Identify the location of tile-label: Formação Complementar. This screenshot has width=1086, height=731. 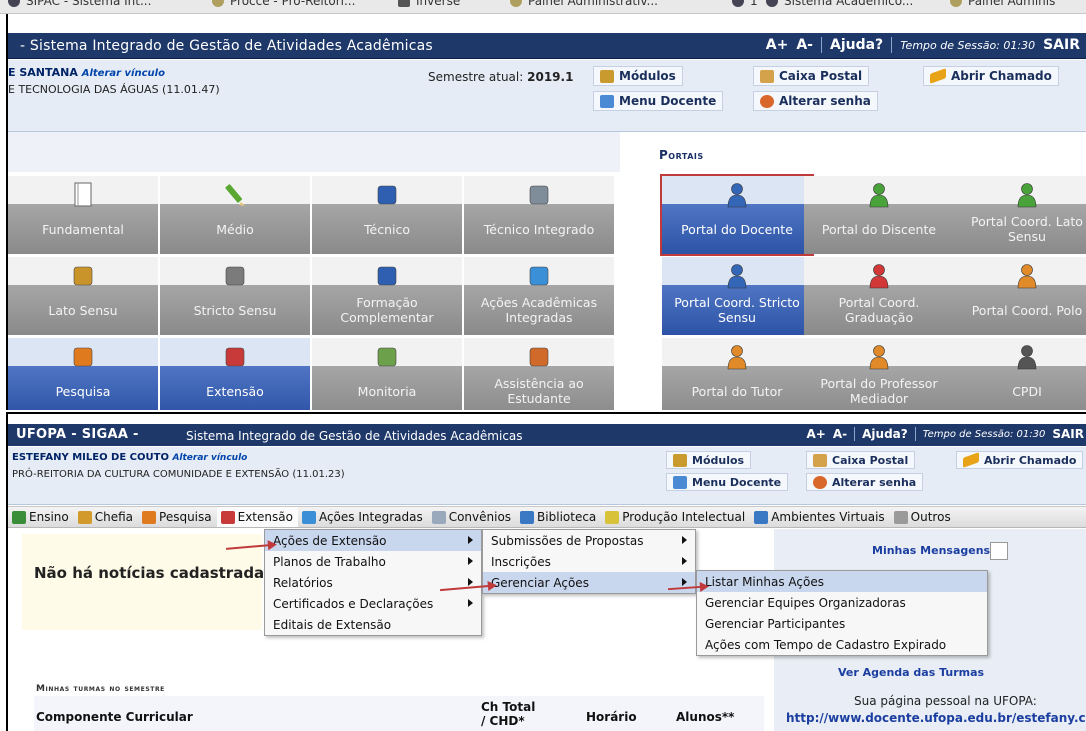
(387, 310).